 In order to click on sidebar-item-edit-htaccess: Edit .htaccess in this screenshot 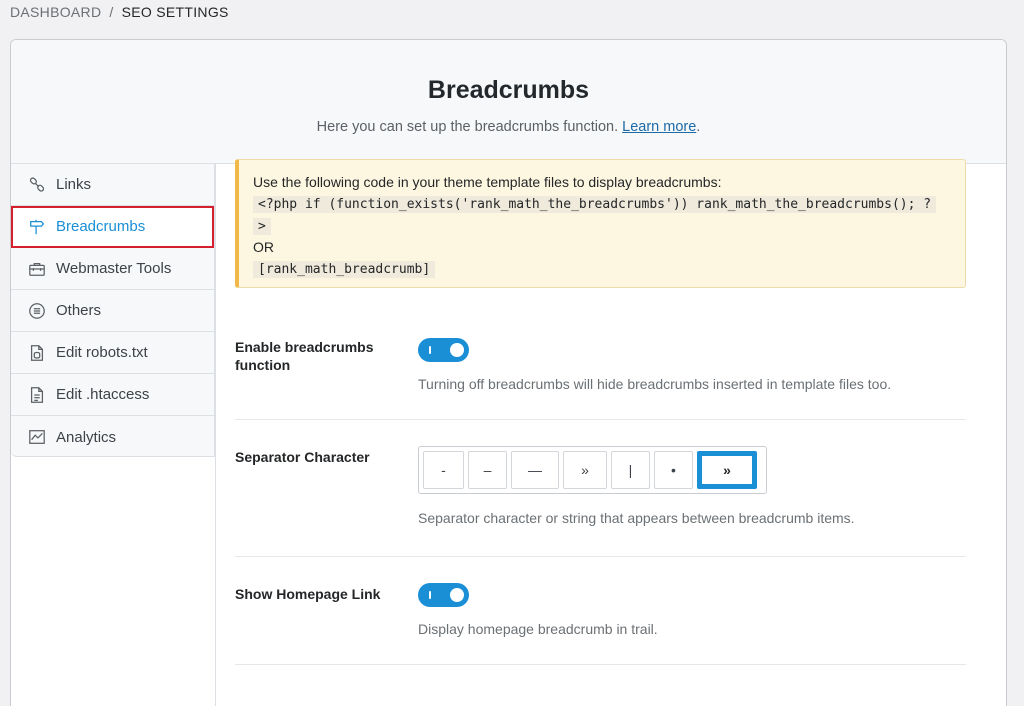, I will do `click(112, 395)`.